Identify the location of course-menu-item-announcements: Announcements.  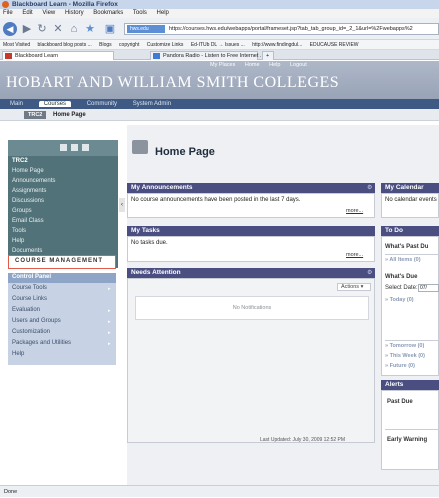
(33, 181).